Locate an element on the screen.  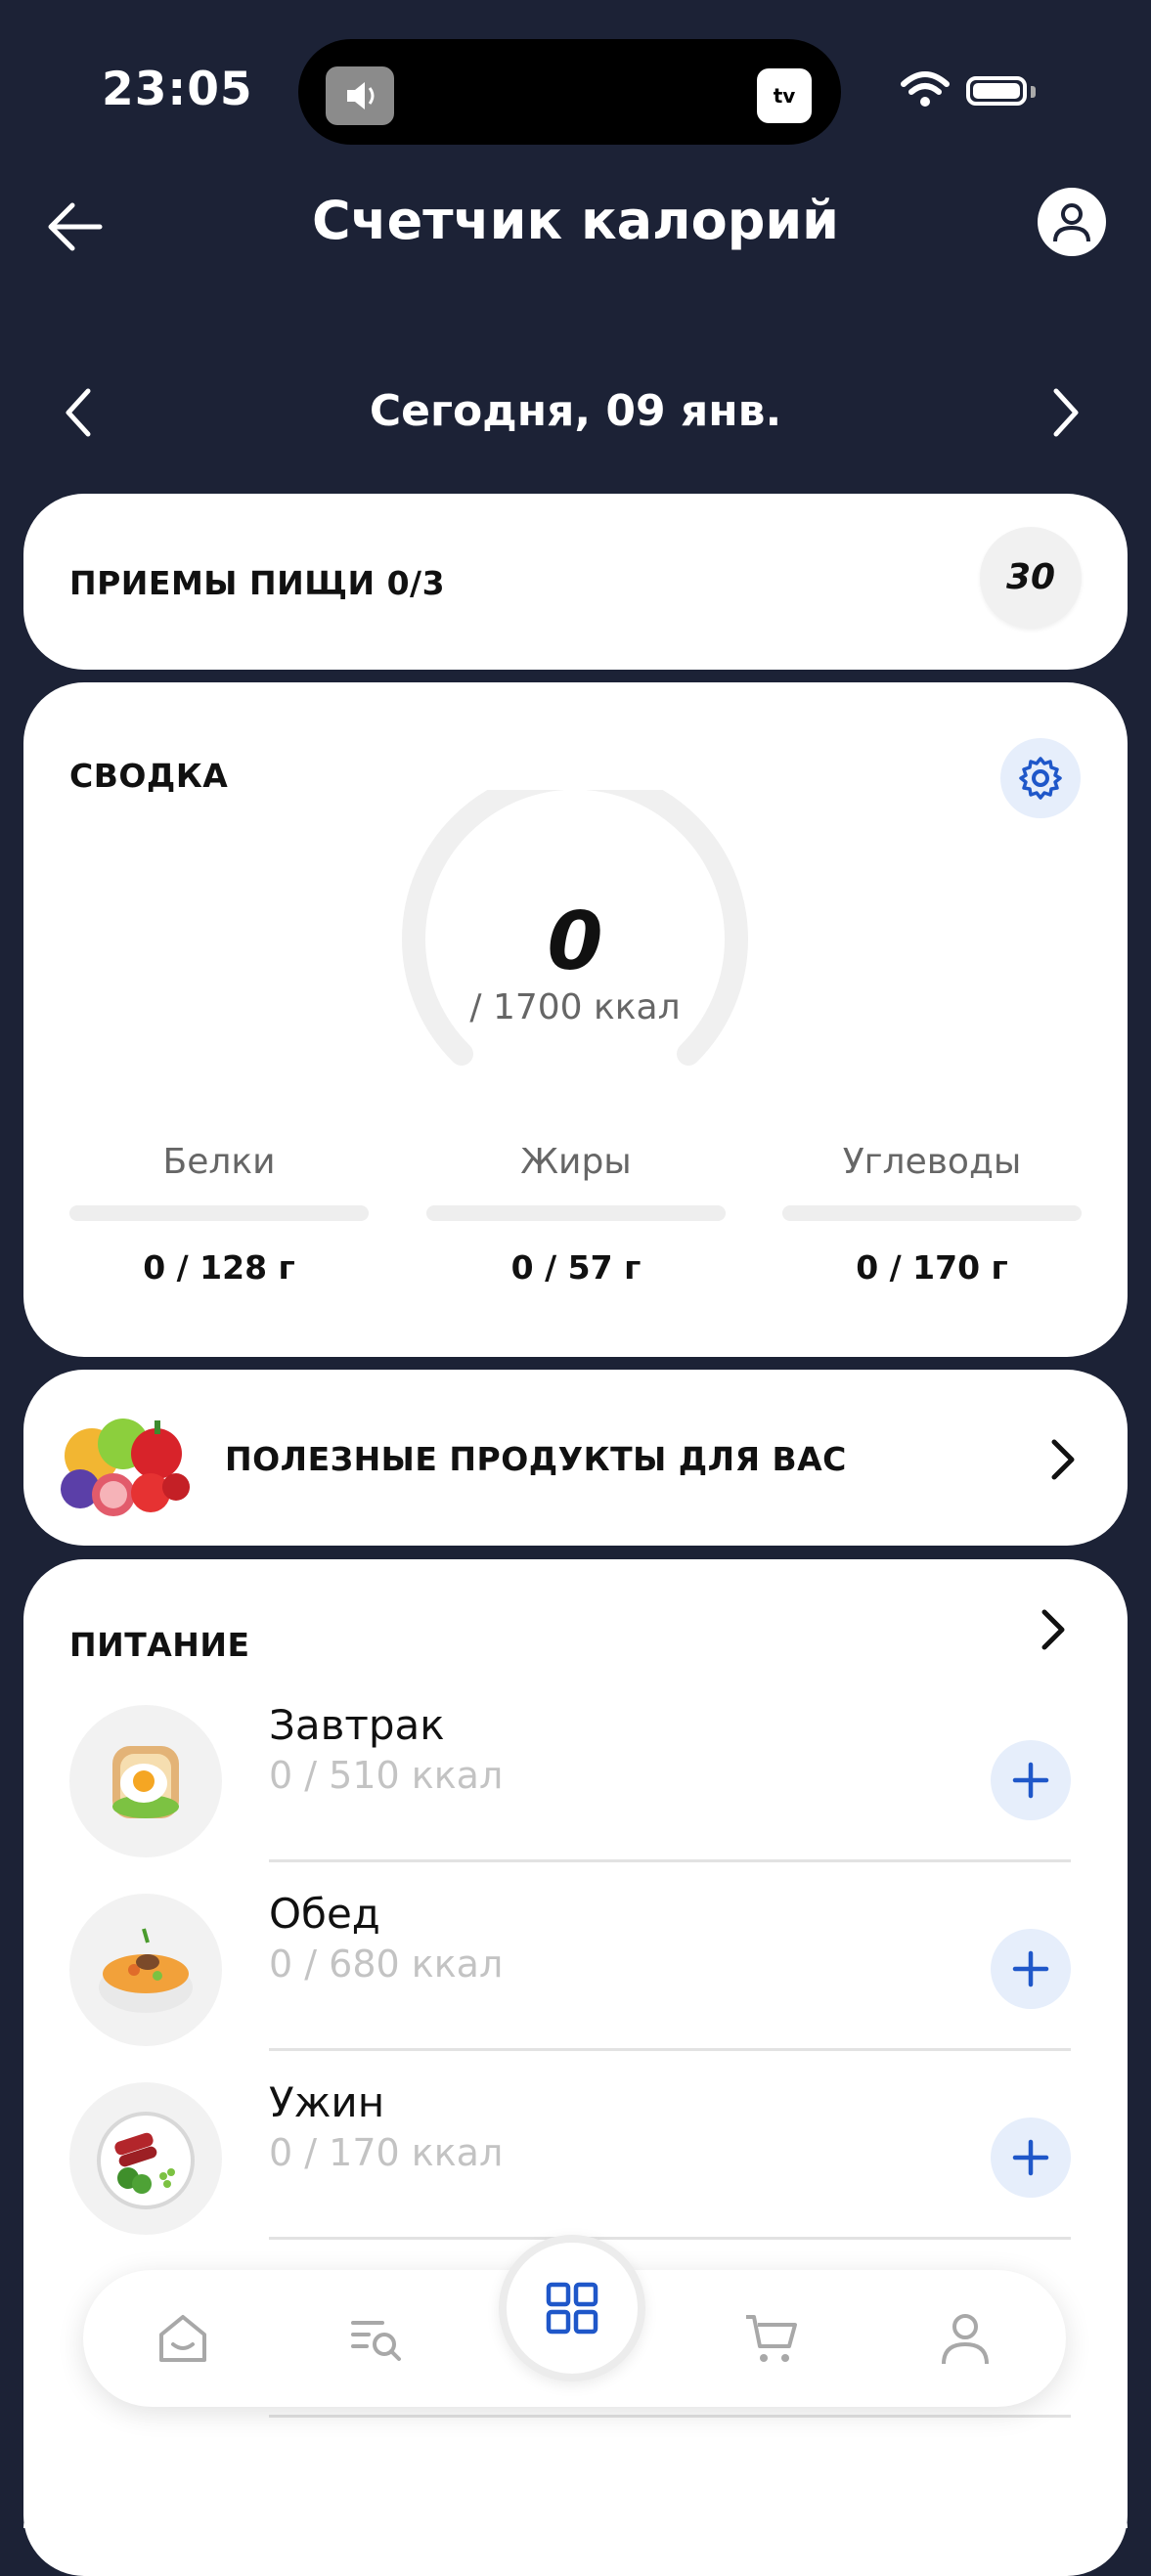
add-lunch-button is located at coordinates (1031, 1969).